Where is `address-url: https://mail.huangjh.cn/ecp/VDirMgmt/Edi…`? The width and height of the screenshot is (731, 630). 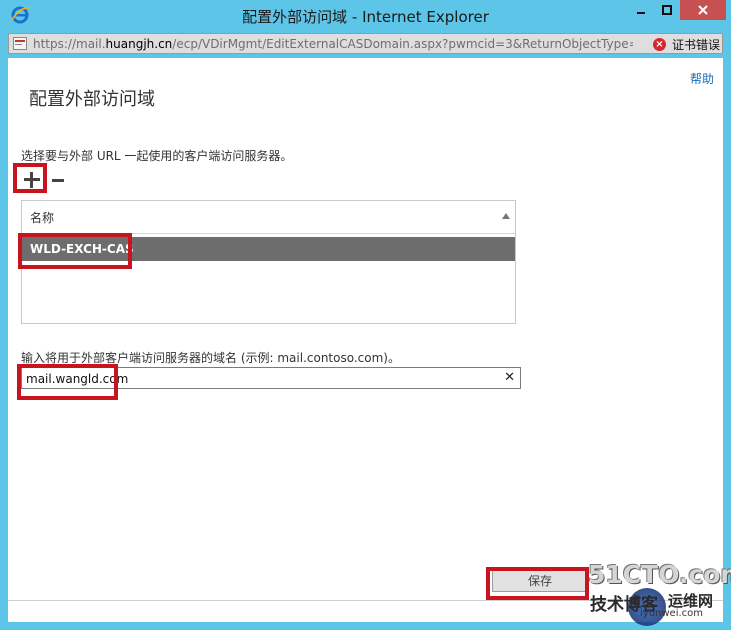
address-url: https://mail.huangjh.cn/ecp/VDirMgmt/Edi… is located at coordinates (333, 44).